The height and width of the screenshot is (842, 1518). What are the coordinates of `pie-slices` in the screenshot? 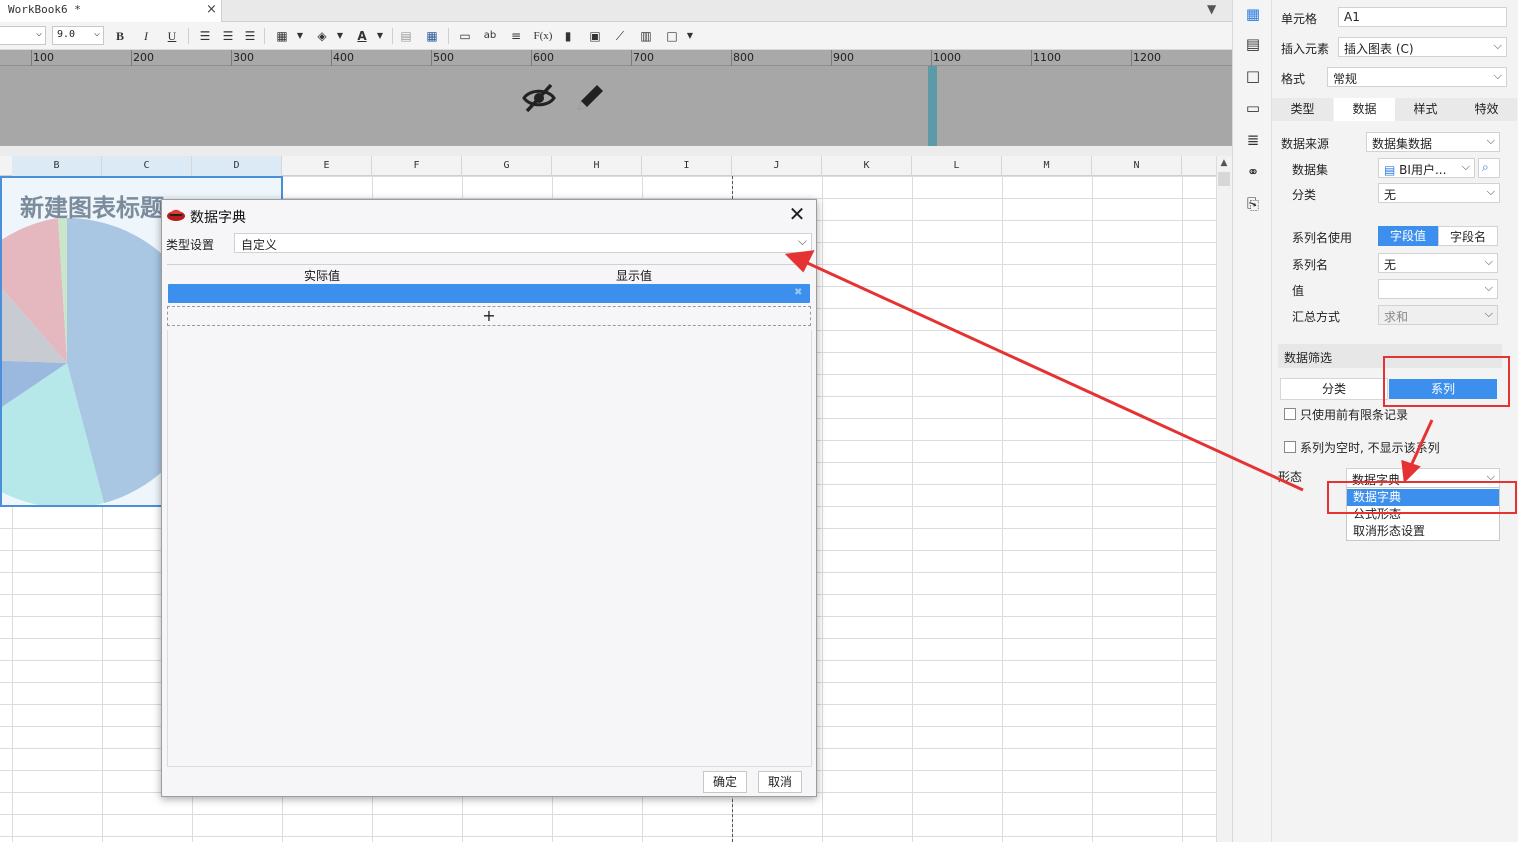 It's located at (87, 361).